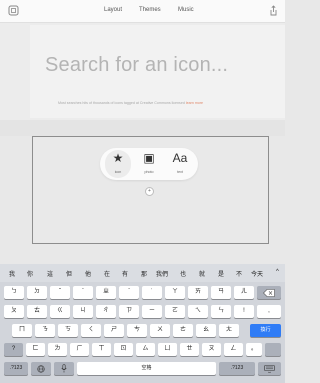  What do you see at coordinates (79, 349) in the screenshot?
I see `key: ㄏ` at bounding box center [79, 349].